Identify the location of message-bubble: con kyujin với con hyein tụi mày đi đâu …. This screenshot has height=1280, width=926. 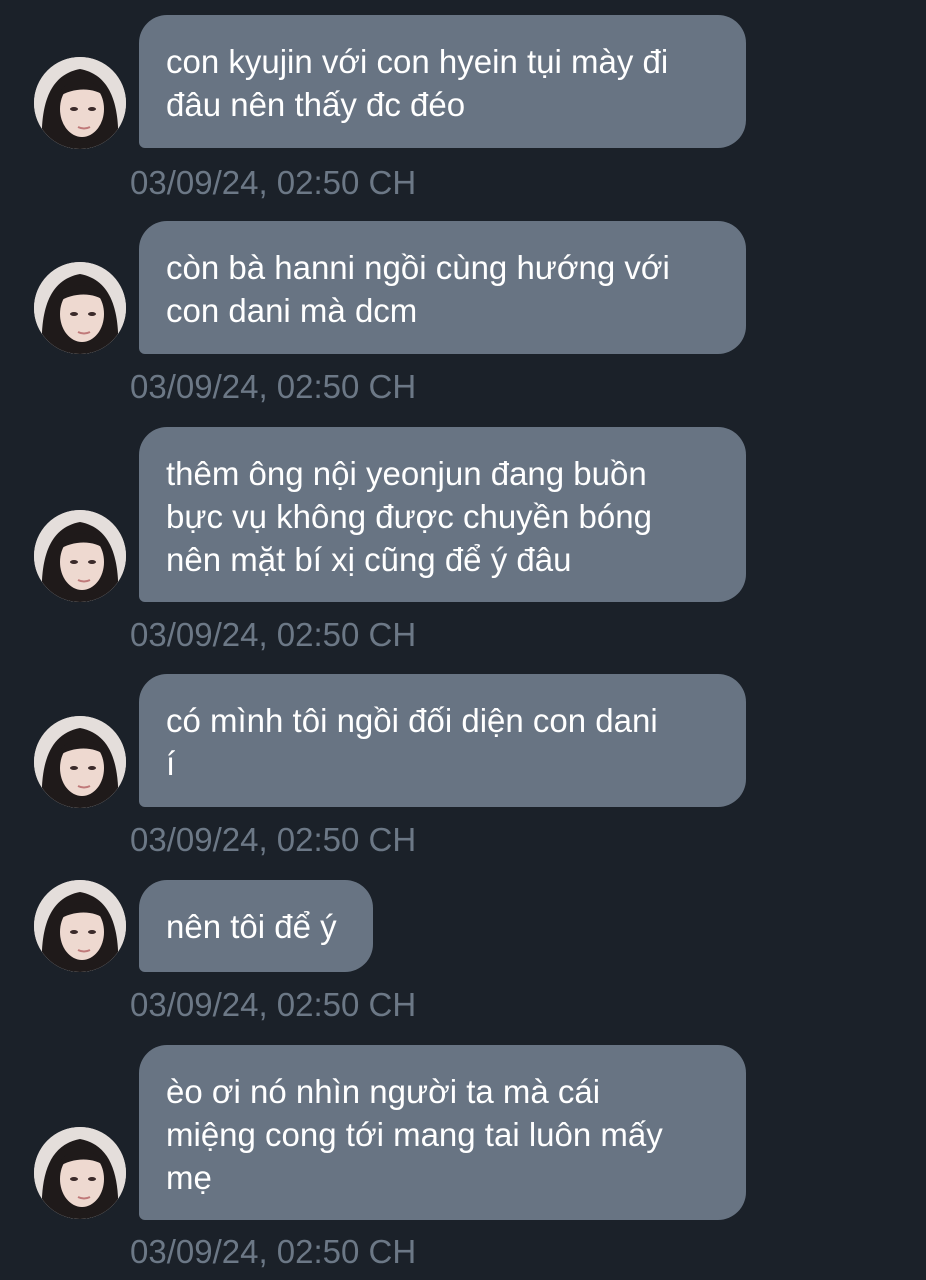
(442, 81).